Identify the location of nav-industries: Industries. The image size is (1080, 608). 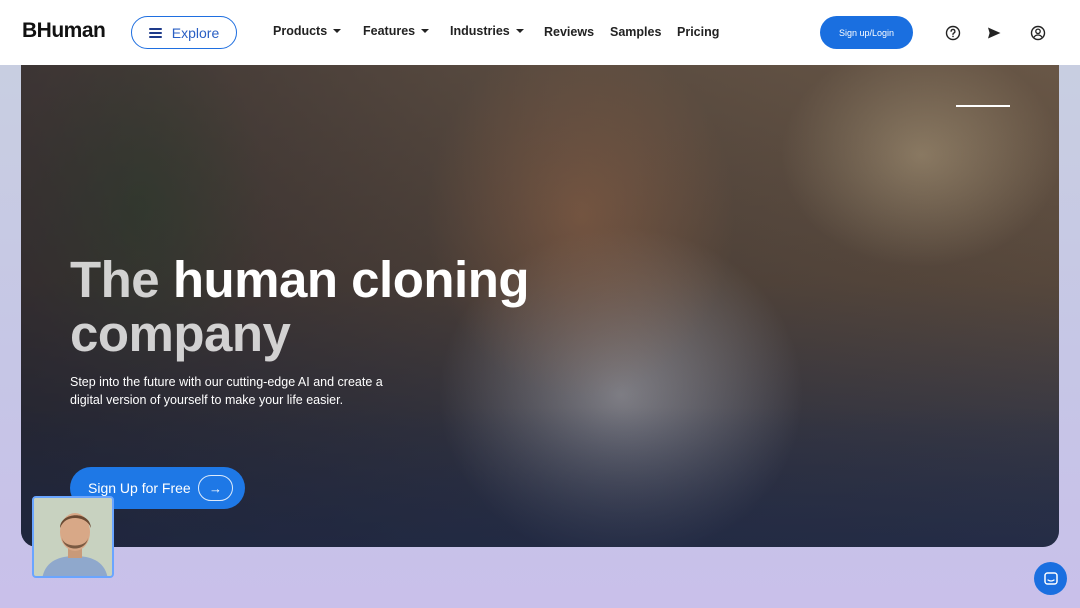
(487, 31).